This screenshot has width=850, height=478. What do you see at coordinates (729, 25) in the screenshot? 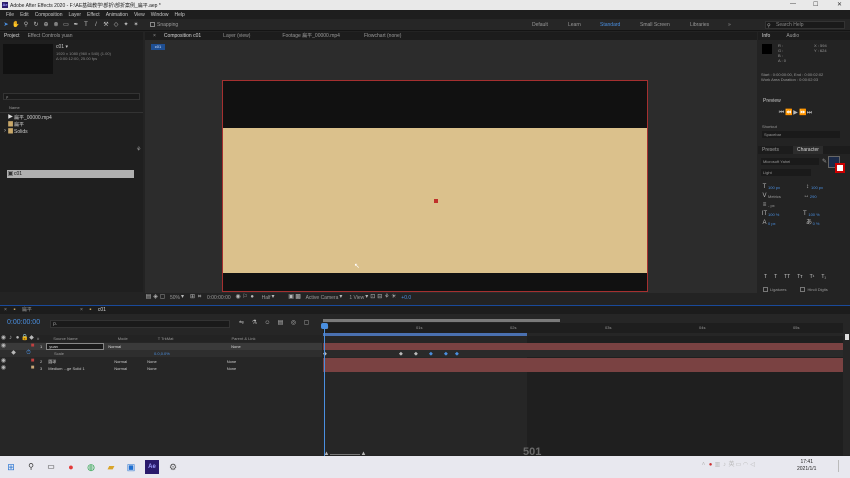
I see `workspace-more-icon: »` at bounding box center [729, 25].